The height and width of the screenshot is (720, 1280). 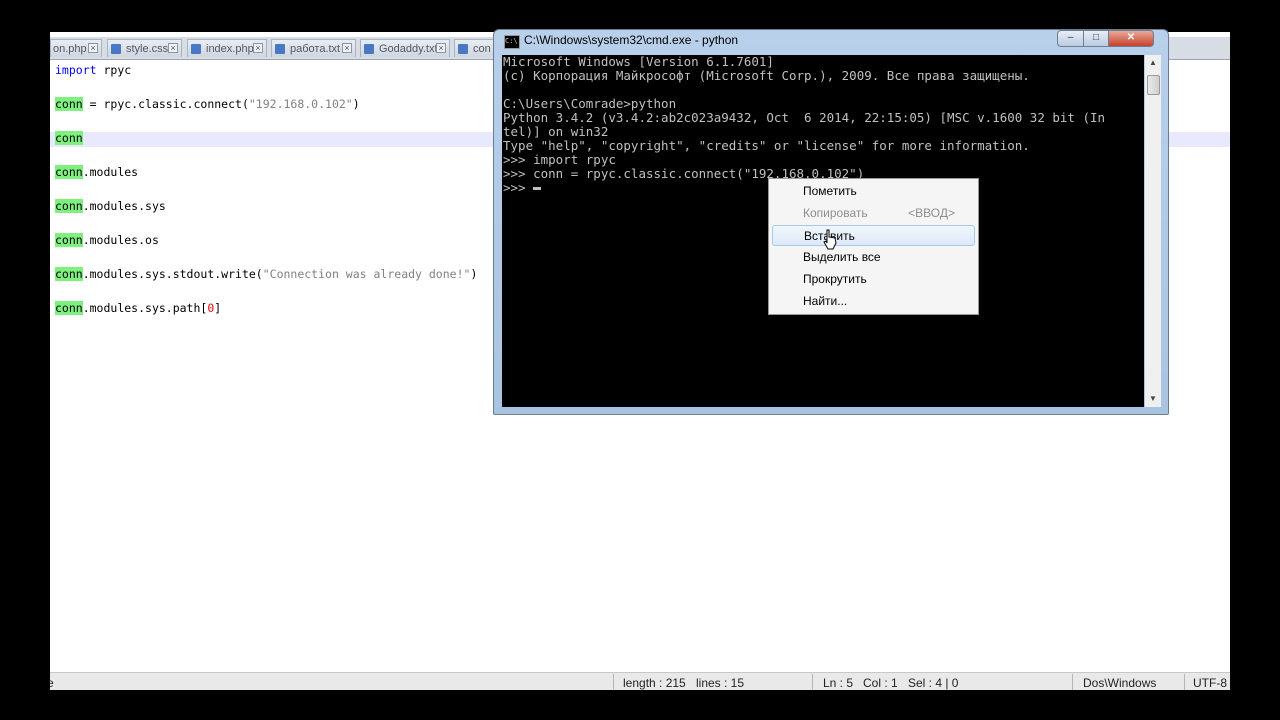 What do you see at coordinates (873, 191) in the screenshot?
I see `menu-item: Пометить` at bounding box center [873, 191].